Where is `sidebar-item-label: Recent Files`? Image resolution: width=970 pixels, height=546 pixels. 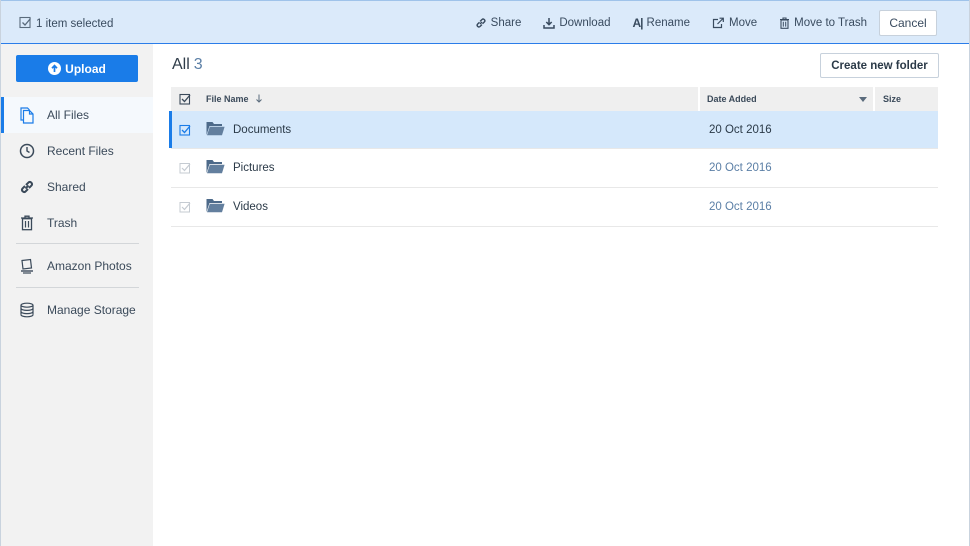 sidebar-item-label: Recent Files is located at coordinates (80, 151).